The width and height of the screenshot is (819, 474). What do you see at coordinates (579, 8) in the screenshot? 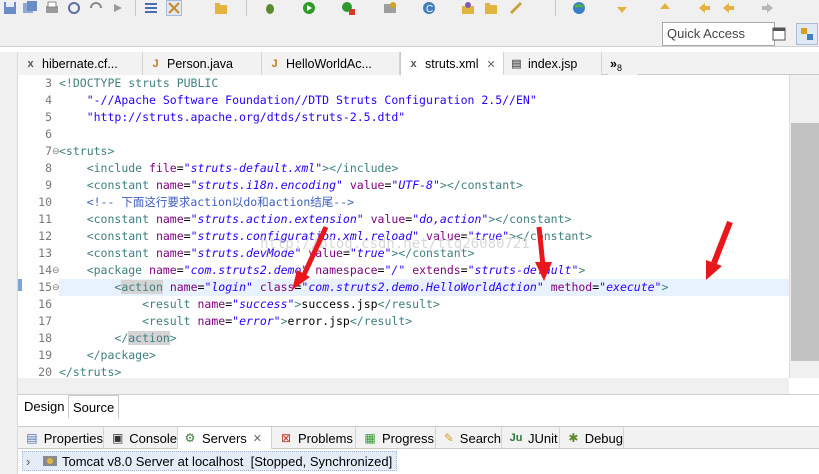
I see `globe-icon` at bounding box center [579, 8].